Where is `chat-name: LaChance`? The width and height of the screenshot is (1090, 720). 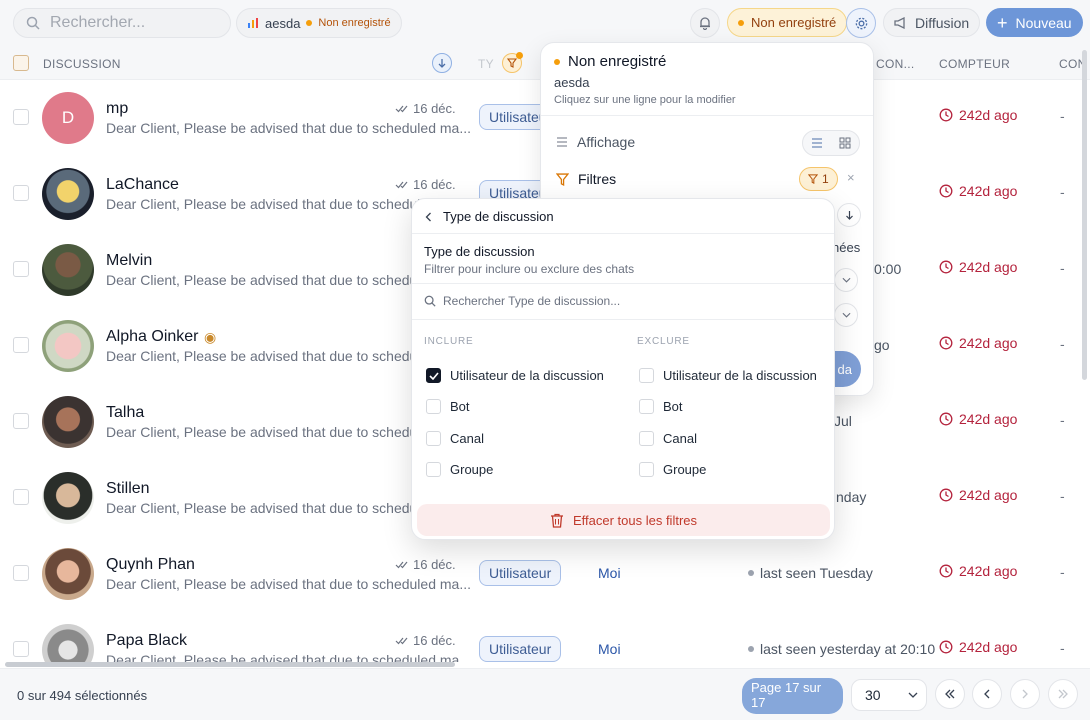
chat-name: LaChance is located at coordinates (142, 184).